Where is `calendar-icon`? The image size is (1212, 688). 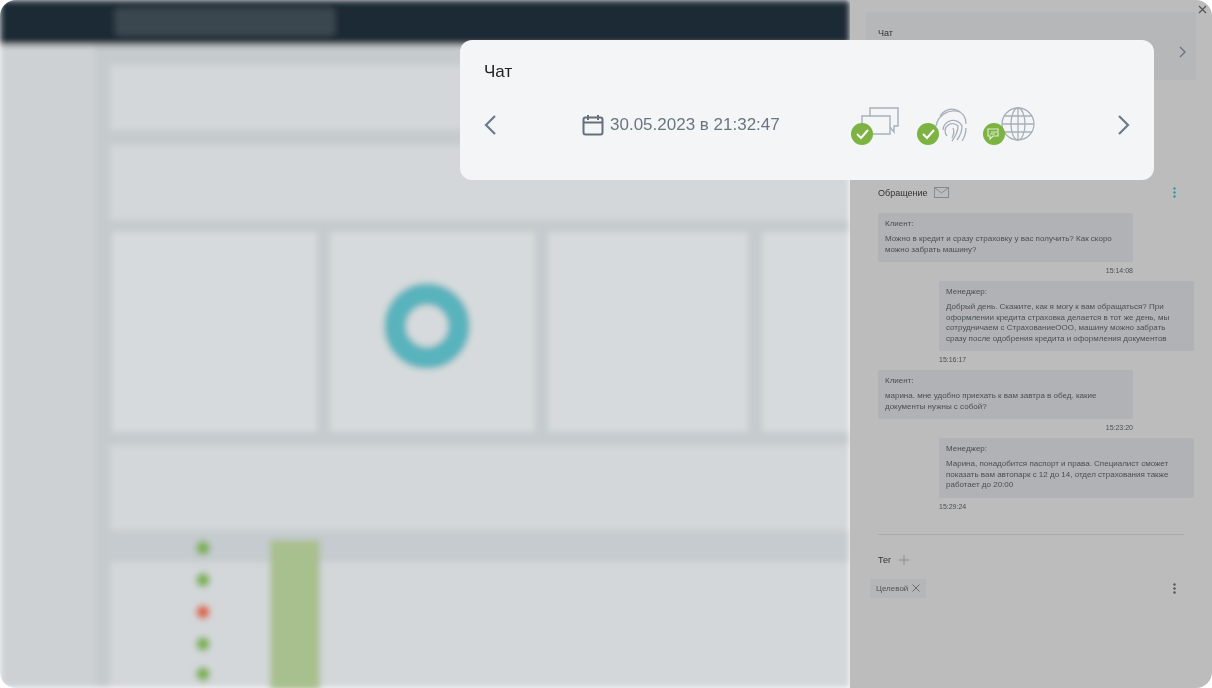 calendar-icon is located at coordinates (593, 125).